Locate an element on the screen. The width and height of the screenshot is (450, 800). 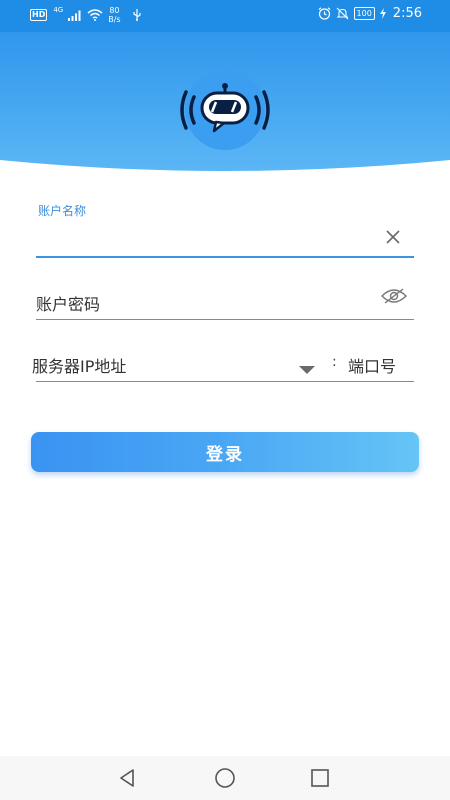
server-address-field: 服务器IP地址 : 端口号 is located at coordinates (223, 364).